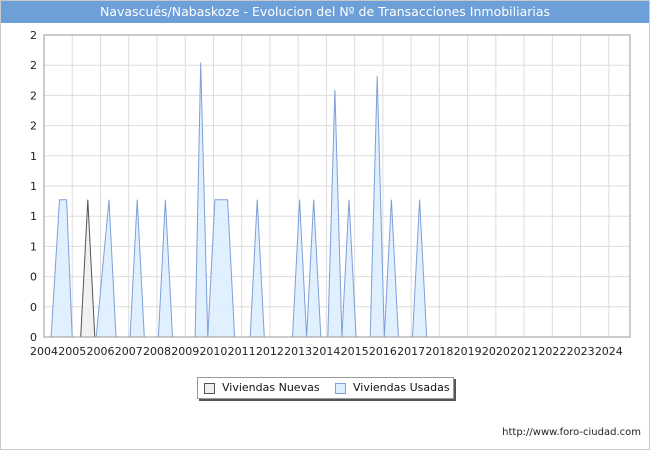 This screenshot has height=450, width=650. Describe the element at coordinates (496, 351) in the screenshot. I see `x-tick-label: 2020` at that location.